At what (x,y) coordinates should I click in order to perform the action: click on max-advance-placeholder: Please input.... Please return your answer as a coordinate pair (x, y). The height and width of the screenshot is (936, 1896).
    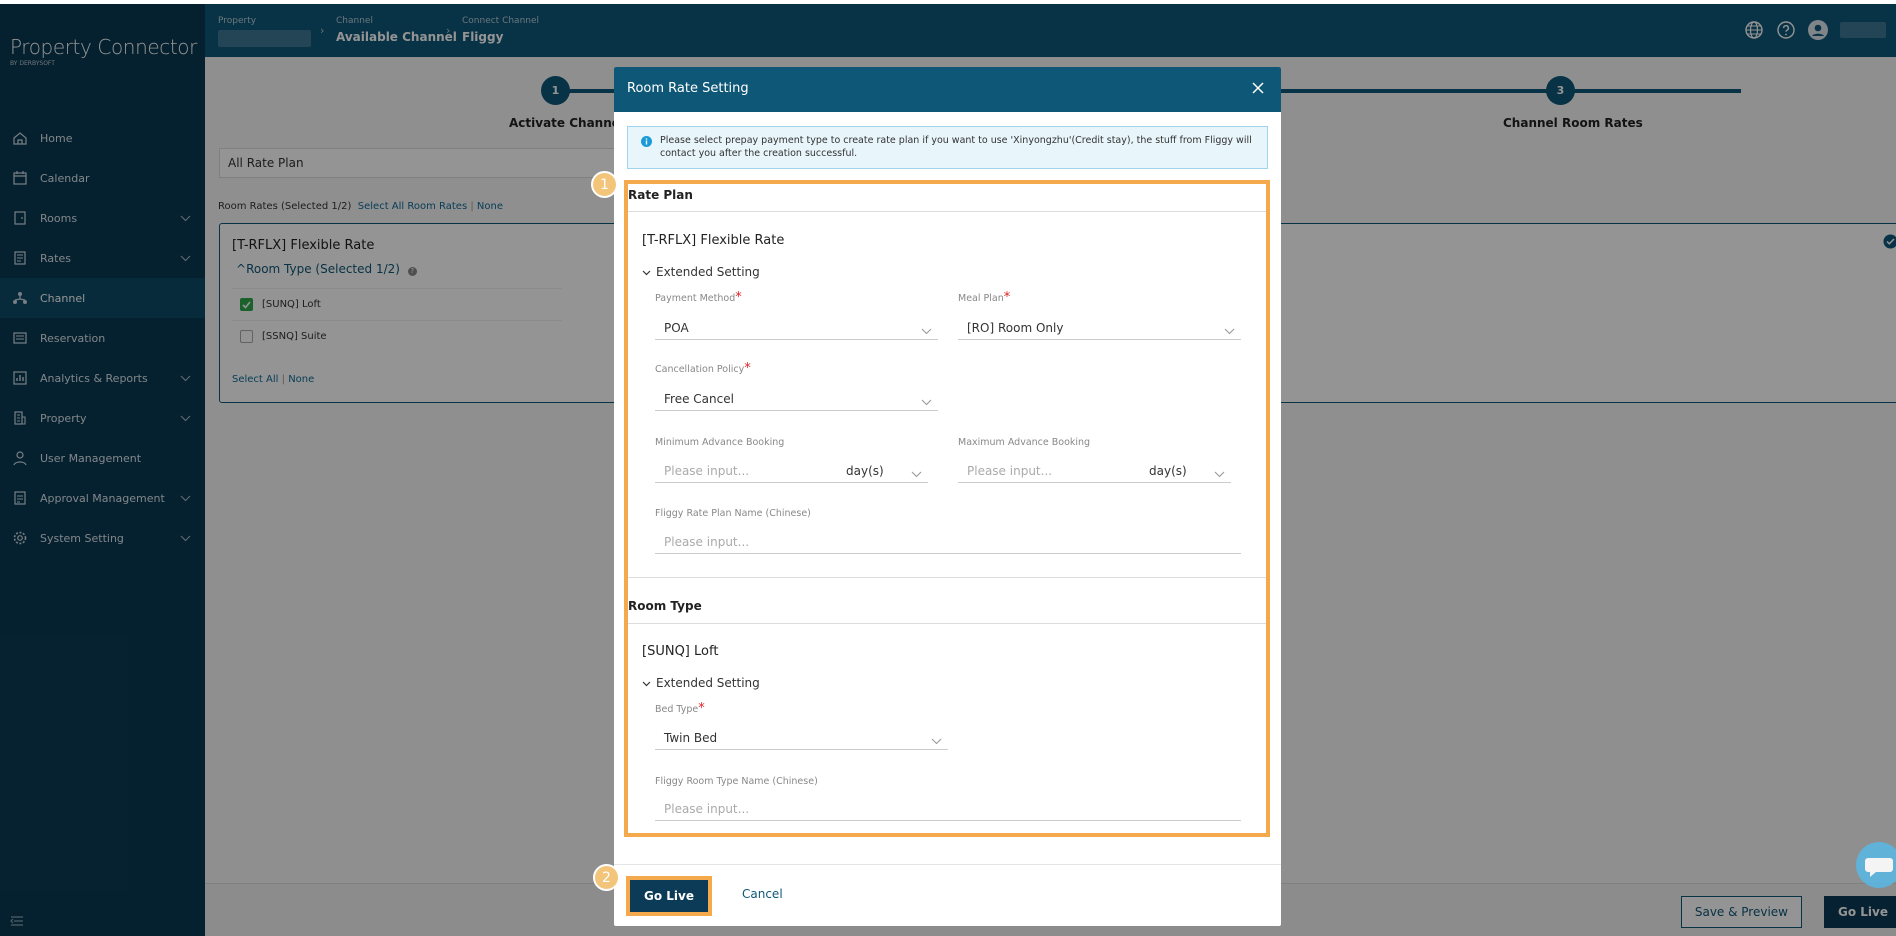
    Looking at the image, I should click on (1010, 471).